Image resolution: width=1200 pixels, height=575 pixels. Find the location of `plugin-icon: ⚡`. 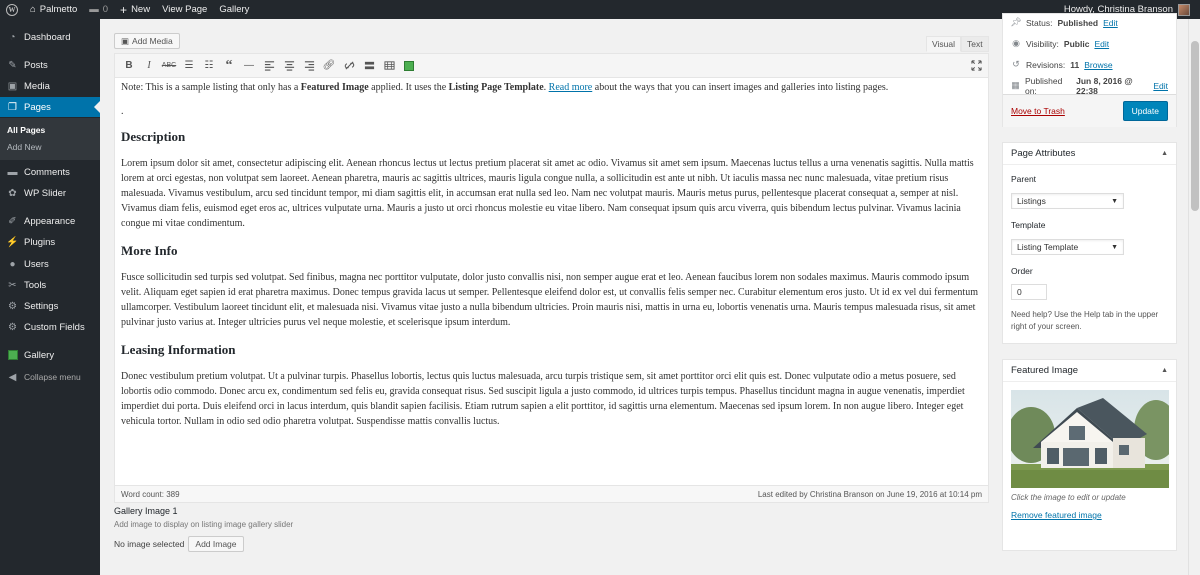

plugin-icon: ⚡ is located at coordinates (12, 242).